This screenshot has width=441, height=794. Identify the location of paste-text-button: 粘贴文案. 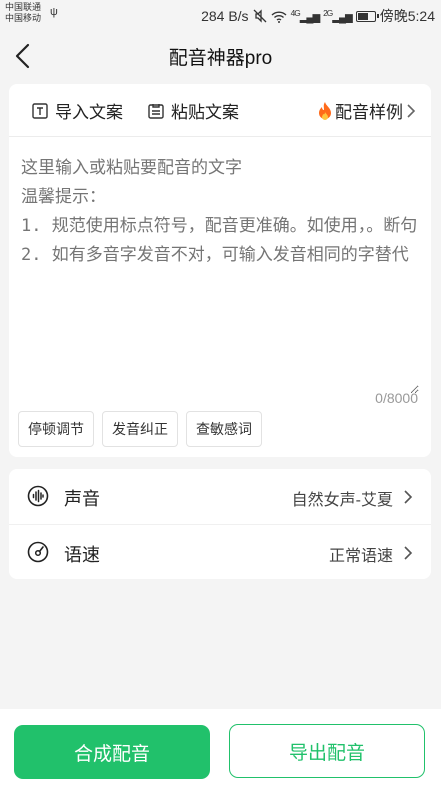
(193, 110).